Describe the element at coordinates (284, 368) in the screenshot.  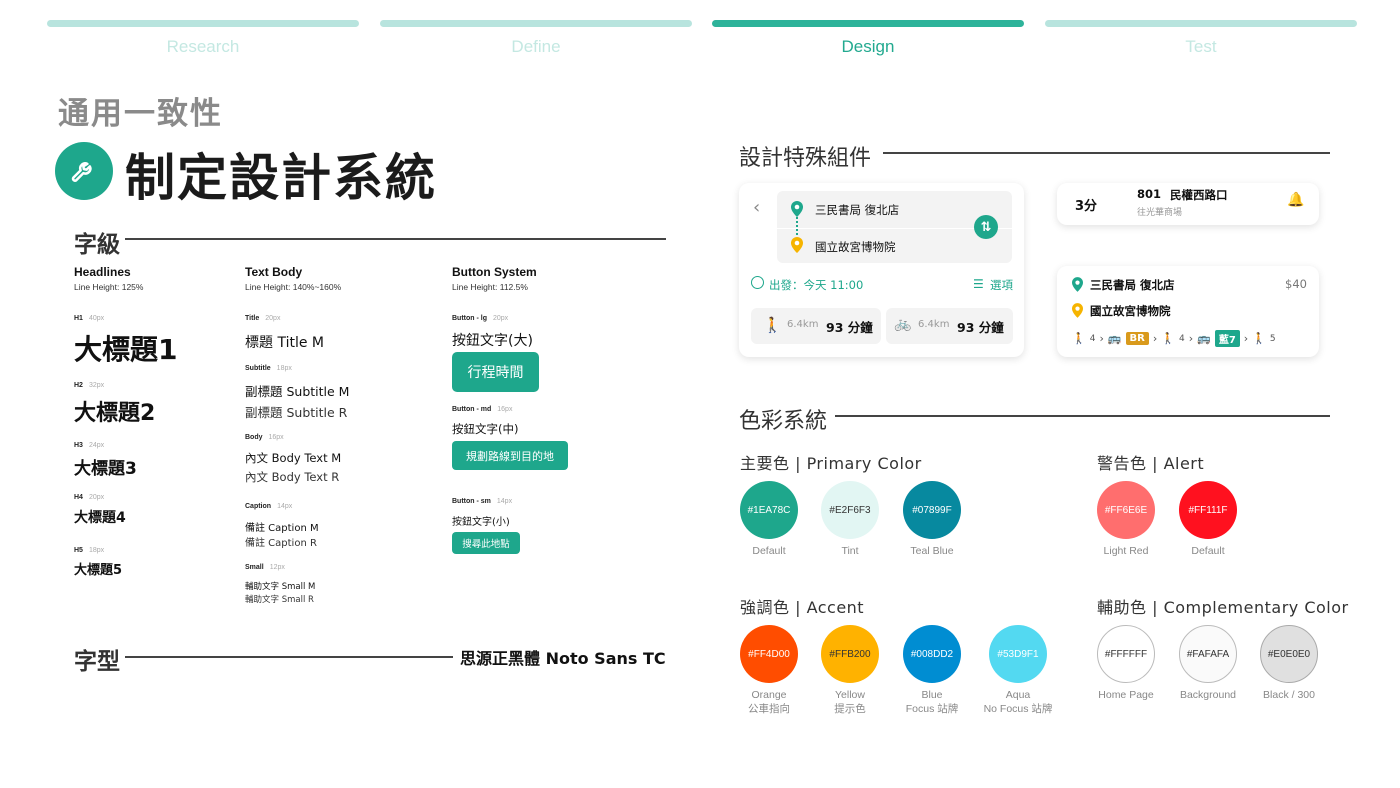
I see `size-text: 18px` at that location.